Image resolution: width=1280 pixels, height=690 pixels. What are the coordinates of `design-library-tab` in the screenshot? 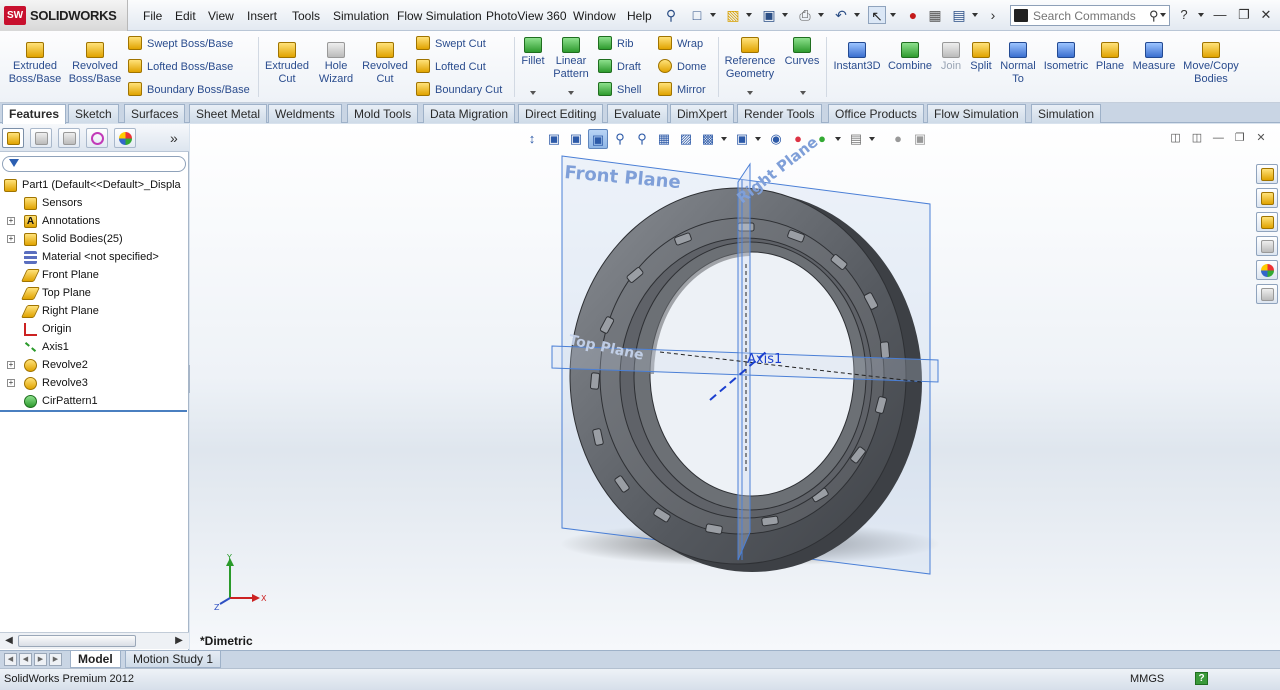 It's located at (1267, 198).